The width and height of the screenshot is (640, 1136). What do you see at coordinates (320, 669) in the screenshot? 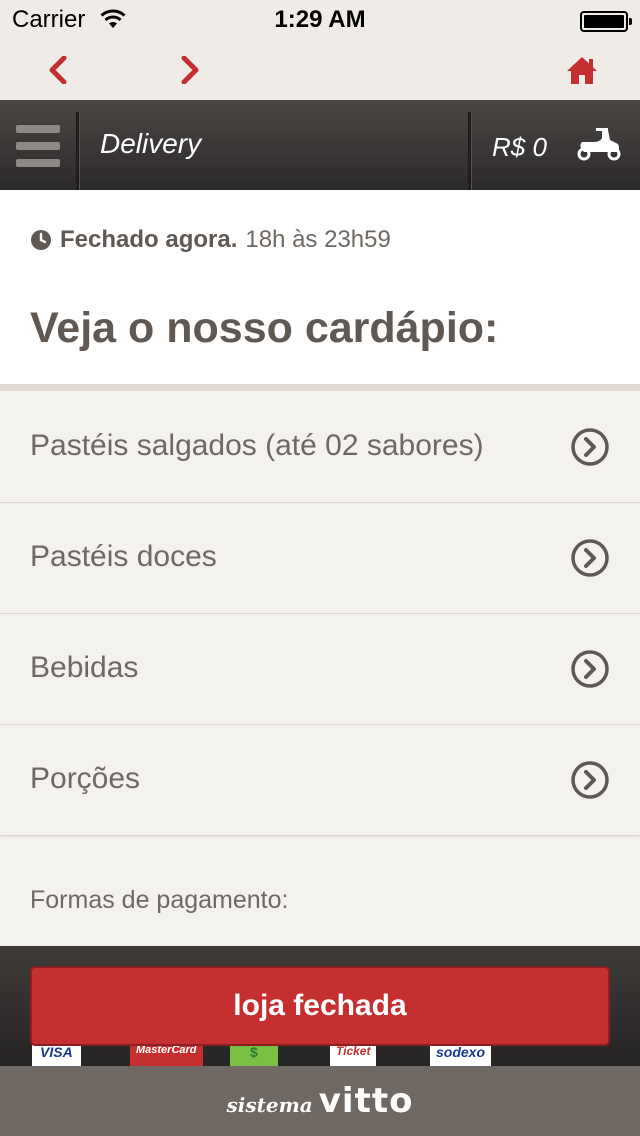
I see `category-item: Bebidas` at bounding box center [320, 669].